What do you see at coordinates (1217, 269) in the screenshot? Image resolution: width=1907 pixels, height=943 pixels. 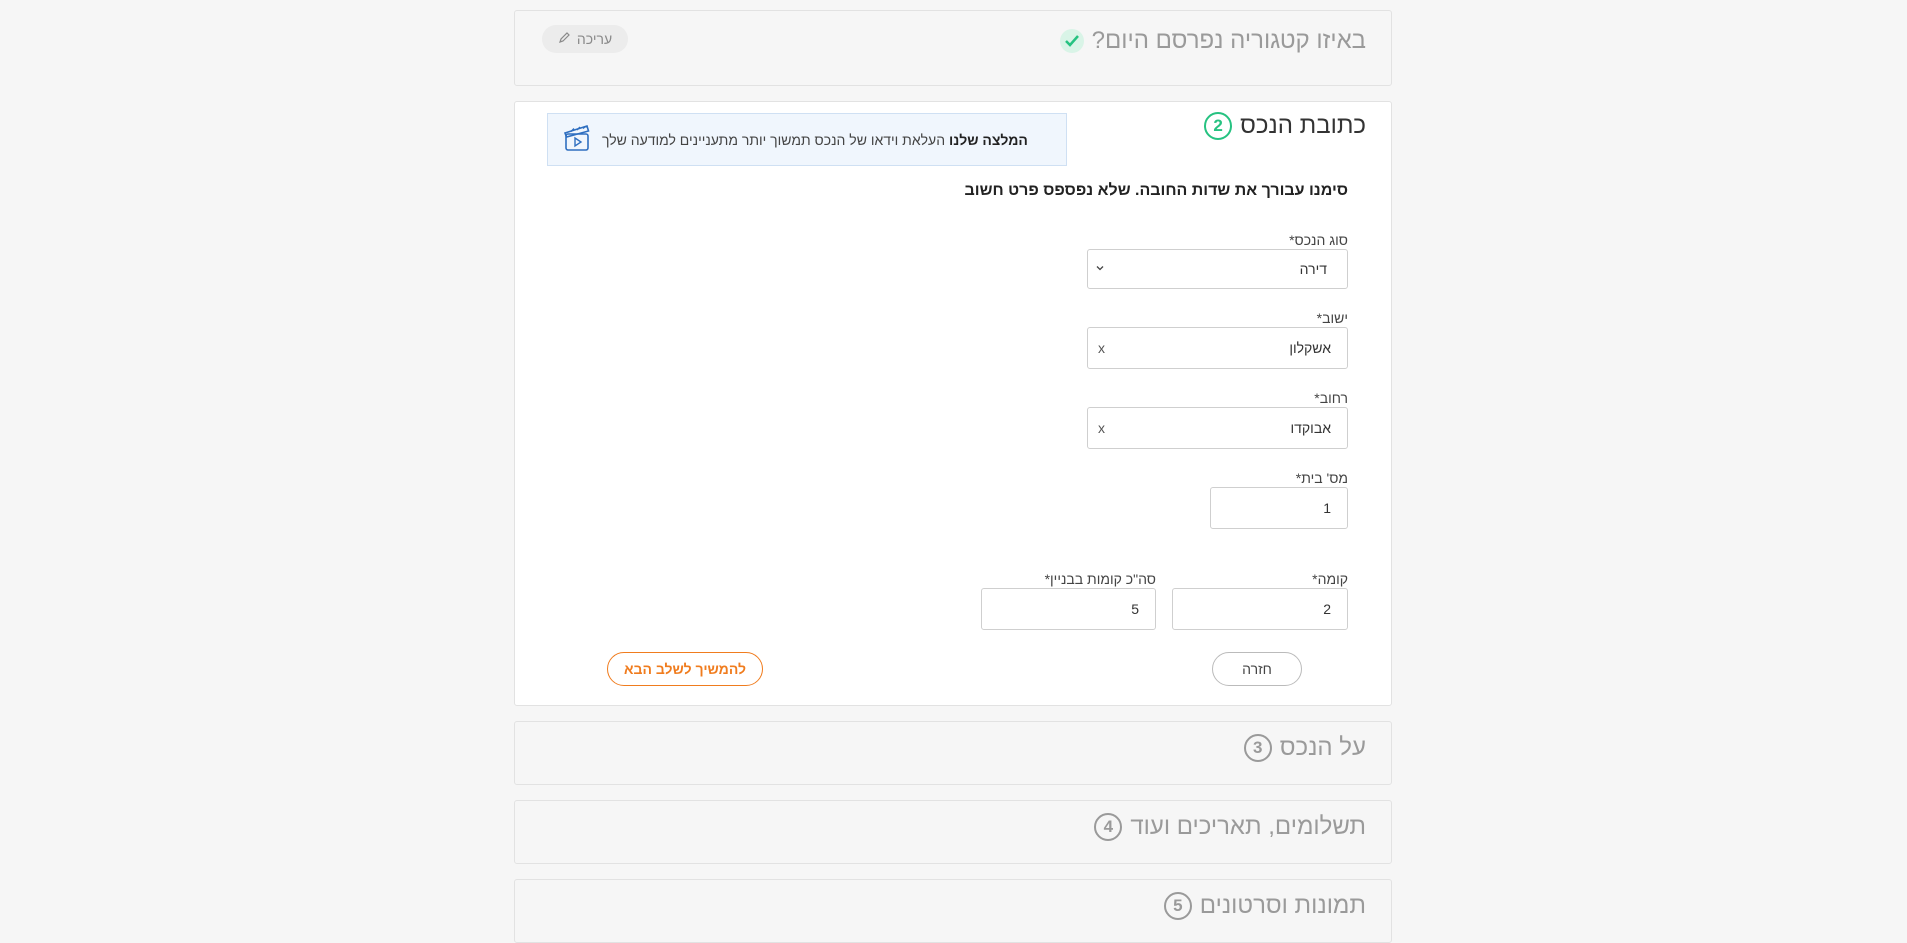 I see `property-type-select: דירה` at bounding box center [1217, 269].